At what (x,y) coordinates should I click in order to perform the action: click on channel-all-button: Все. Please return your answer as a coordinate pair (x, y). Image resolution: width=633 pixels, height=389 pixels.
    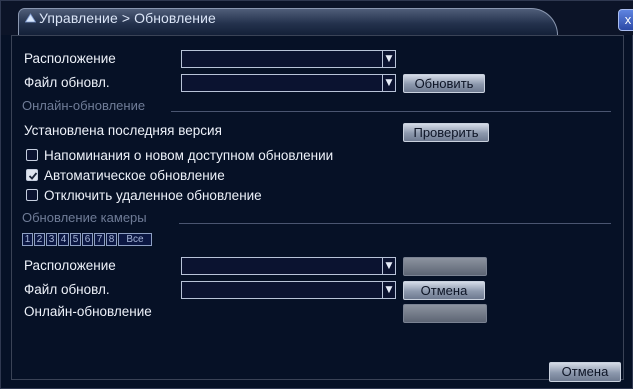
    Looking at the image, I should click on (135, 239).